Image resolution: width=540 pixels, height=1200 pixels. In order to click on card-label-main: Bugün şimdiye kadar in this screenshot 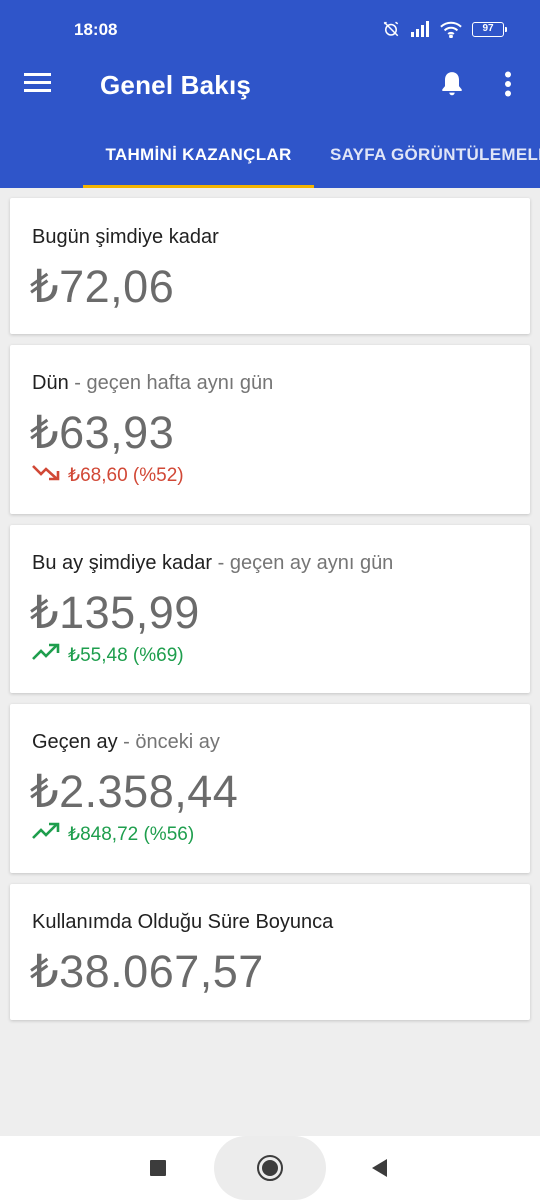, I will do `click(125, 237)`.